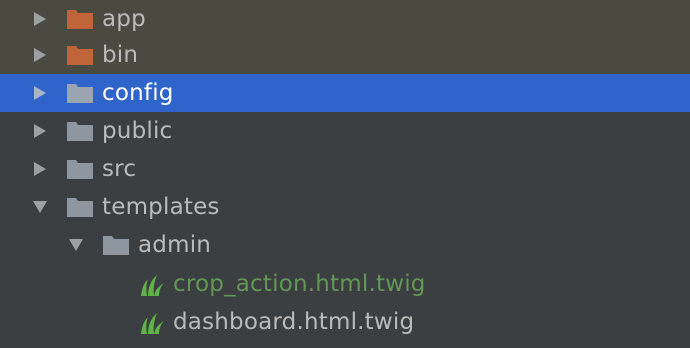  I want to click on tree-item-label: crop_action.html.twig, so click(299, 284).